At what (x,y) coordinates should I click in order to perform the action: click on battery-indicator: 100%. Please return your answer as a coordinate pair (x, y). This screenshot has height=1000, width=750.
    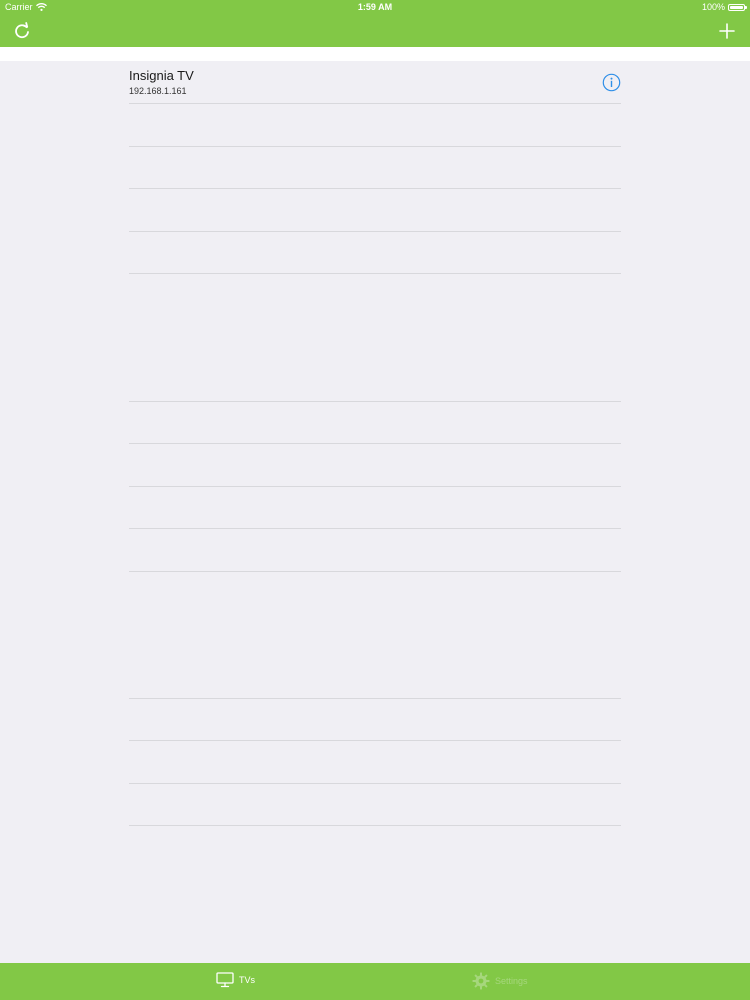
    Looking at the image, I should click on (724, 7).